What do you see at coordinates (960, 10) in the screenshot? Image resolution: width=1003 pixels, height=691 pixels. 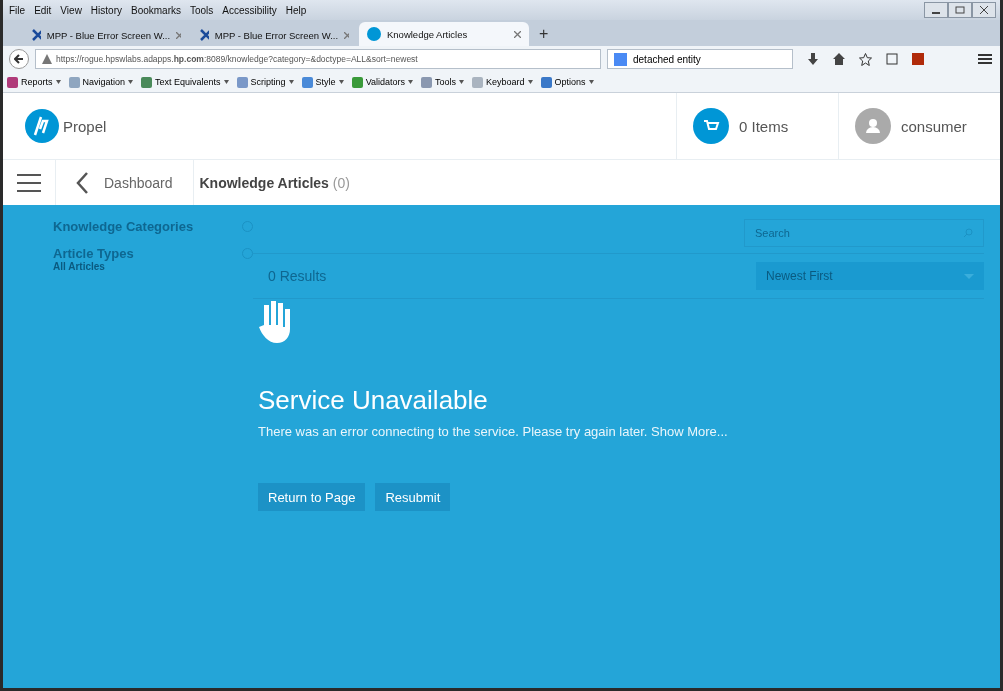 I see `maximize-icon` at bounding box center [960, 10].